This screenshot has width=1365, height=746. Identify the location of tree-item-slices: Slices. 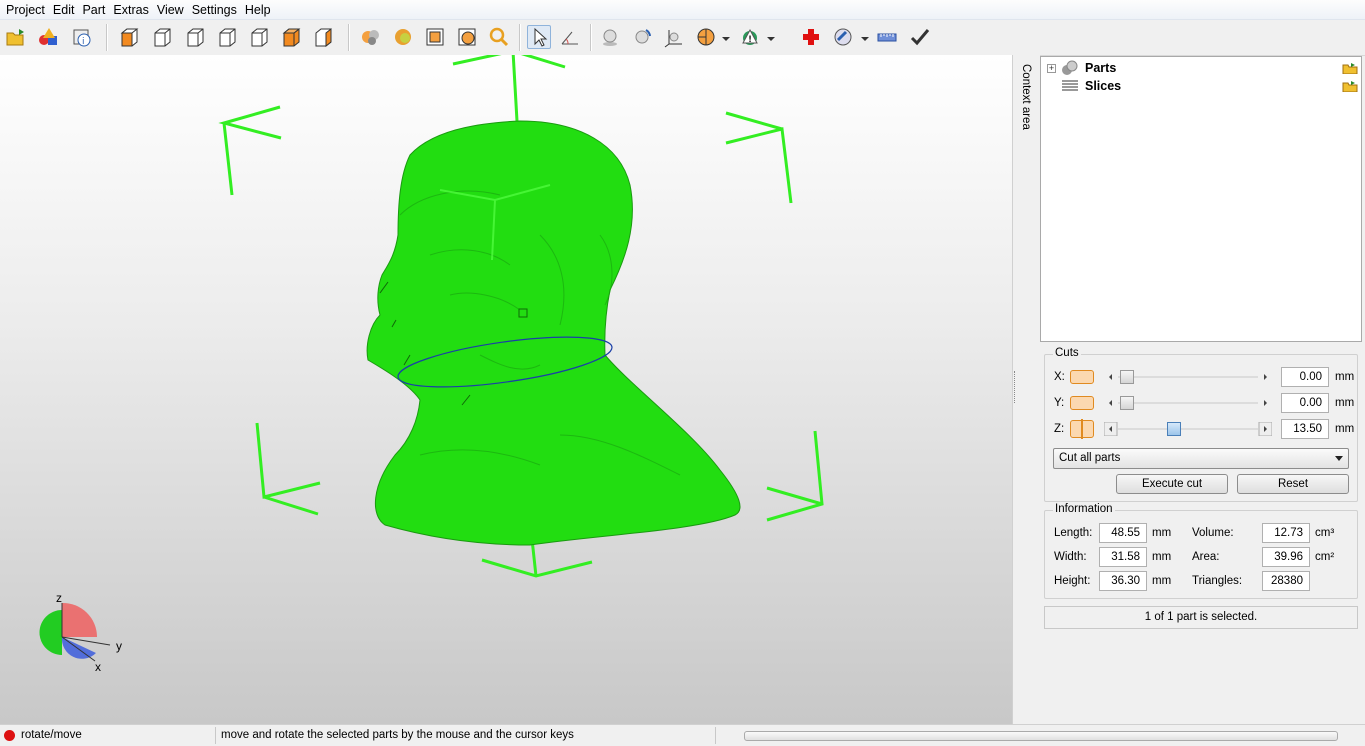
(1091, 86).